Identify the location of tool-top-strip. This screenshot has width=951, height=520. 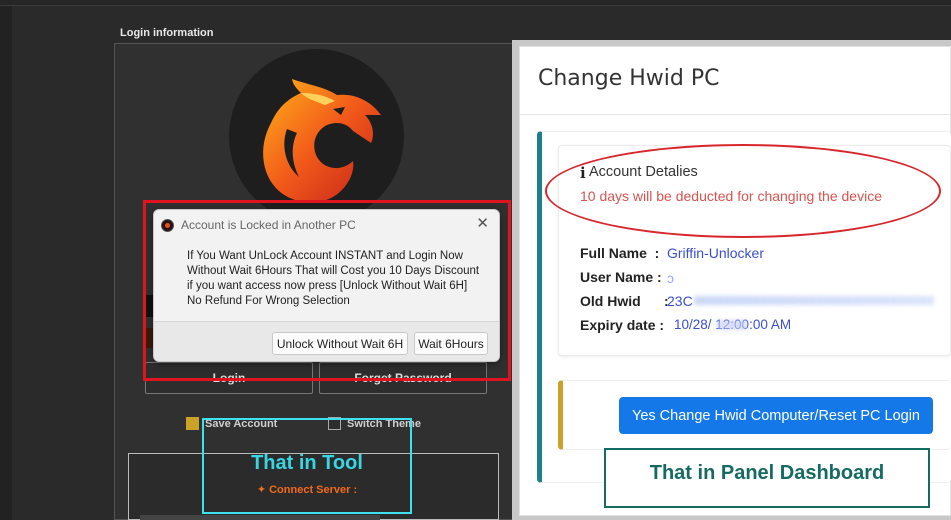
(475, 3).